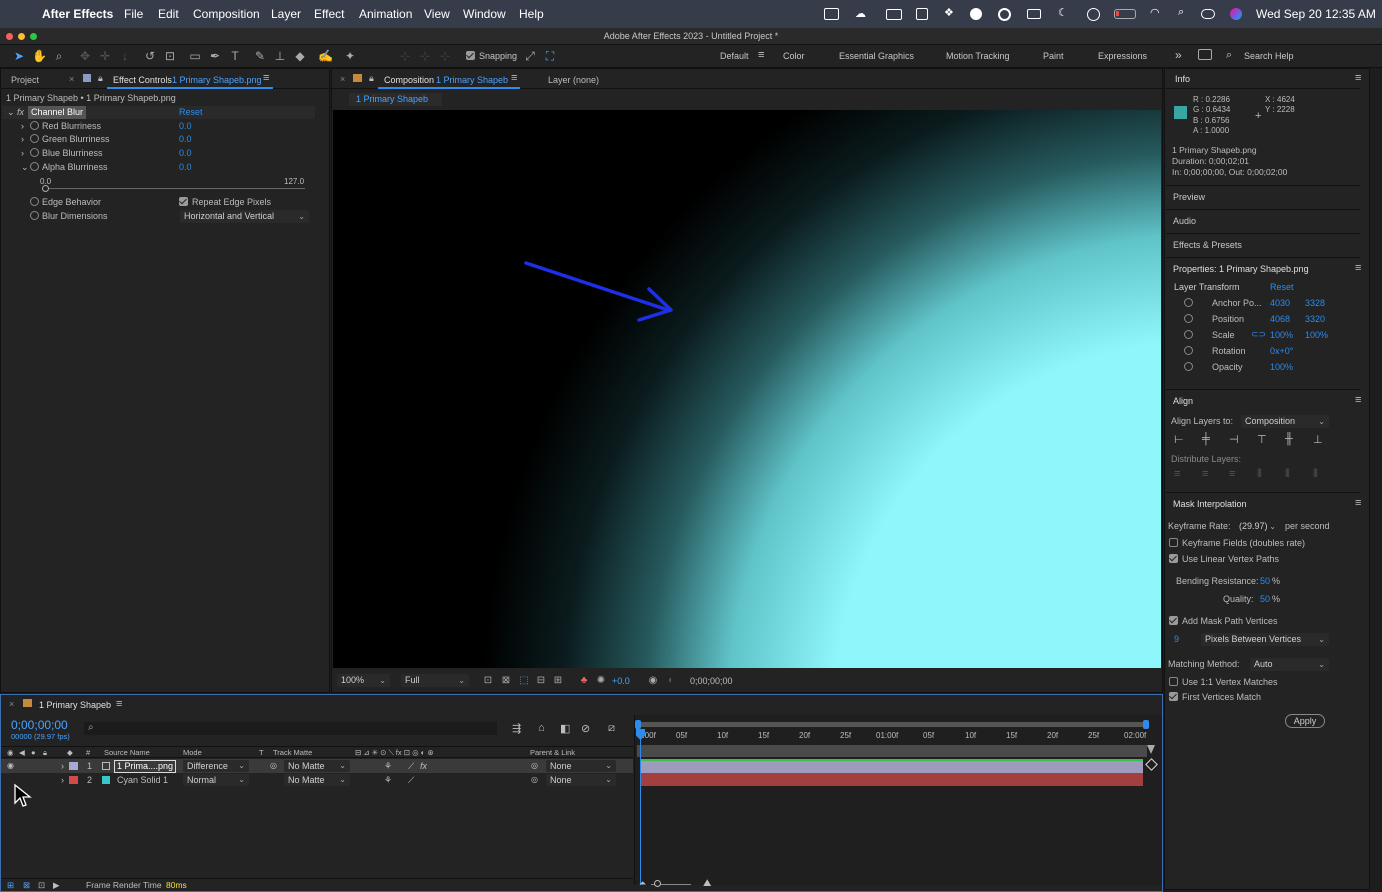 The image size is (1382, 892). I want to click on navigator-end-handle, so click(1146, 724).